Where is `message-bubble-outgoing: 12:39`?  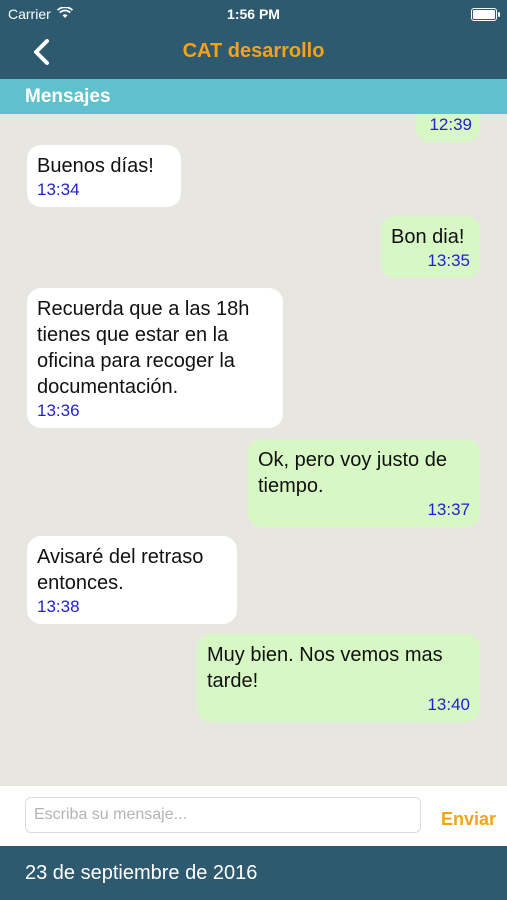
message-bubble-outgoing: 12:39 is located at coordinates (448, 128).